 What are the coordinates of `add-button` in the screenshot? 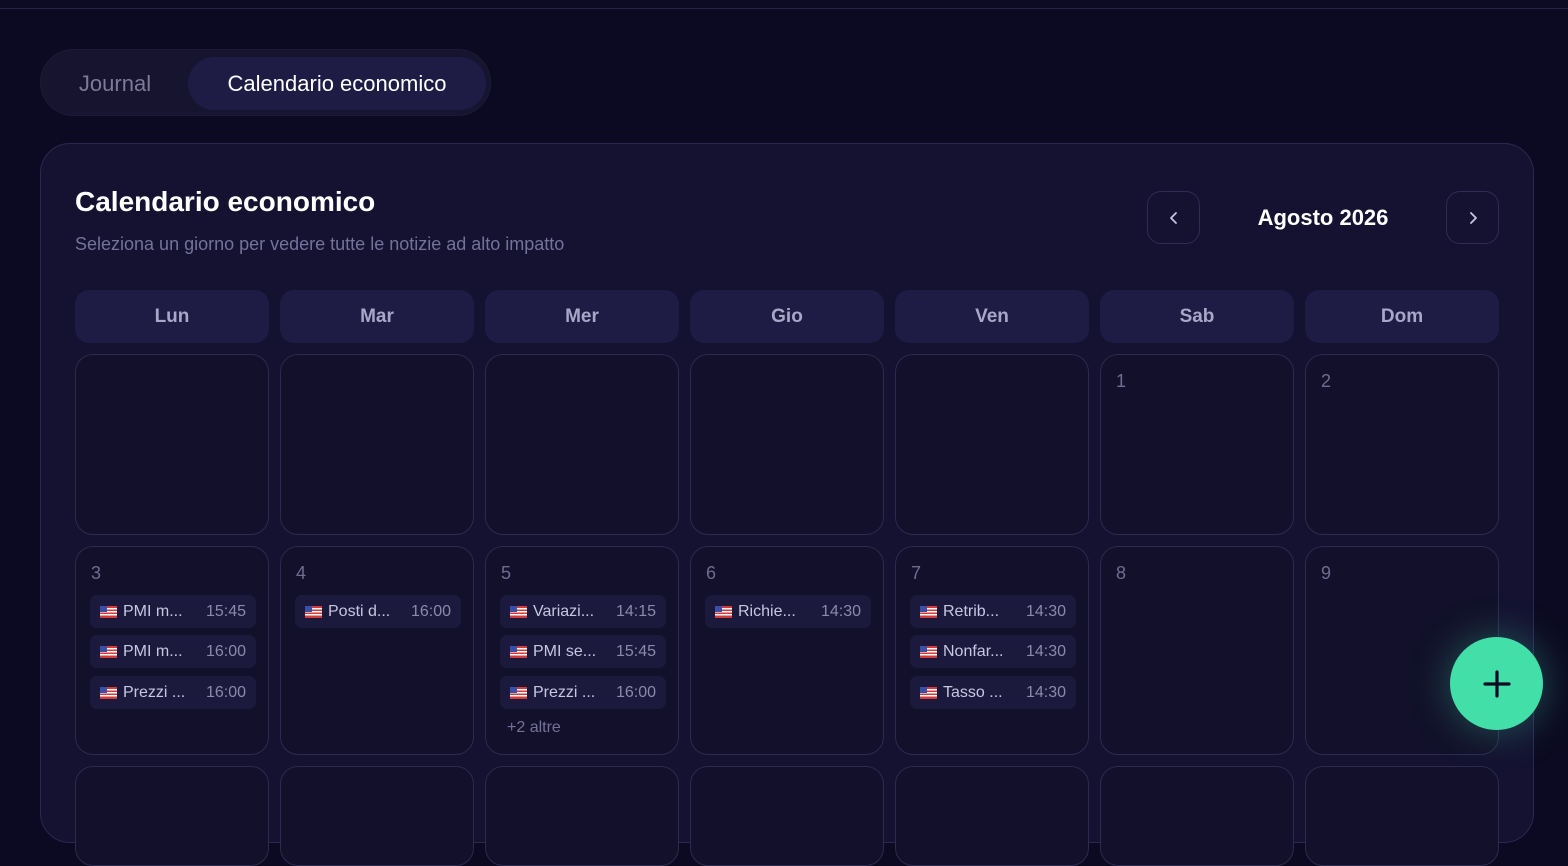 It's located at (1496, 683).